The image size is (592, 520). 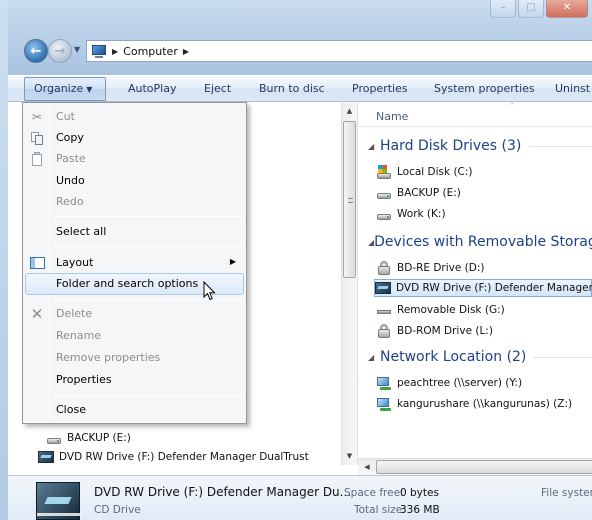 What do you see at coordinates (494, 288) in the screenshot?
I see `drive-label: DVD RW Drive (F:) Defender Manager` at bounding box center [494, 288].